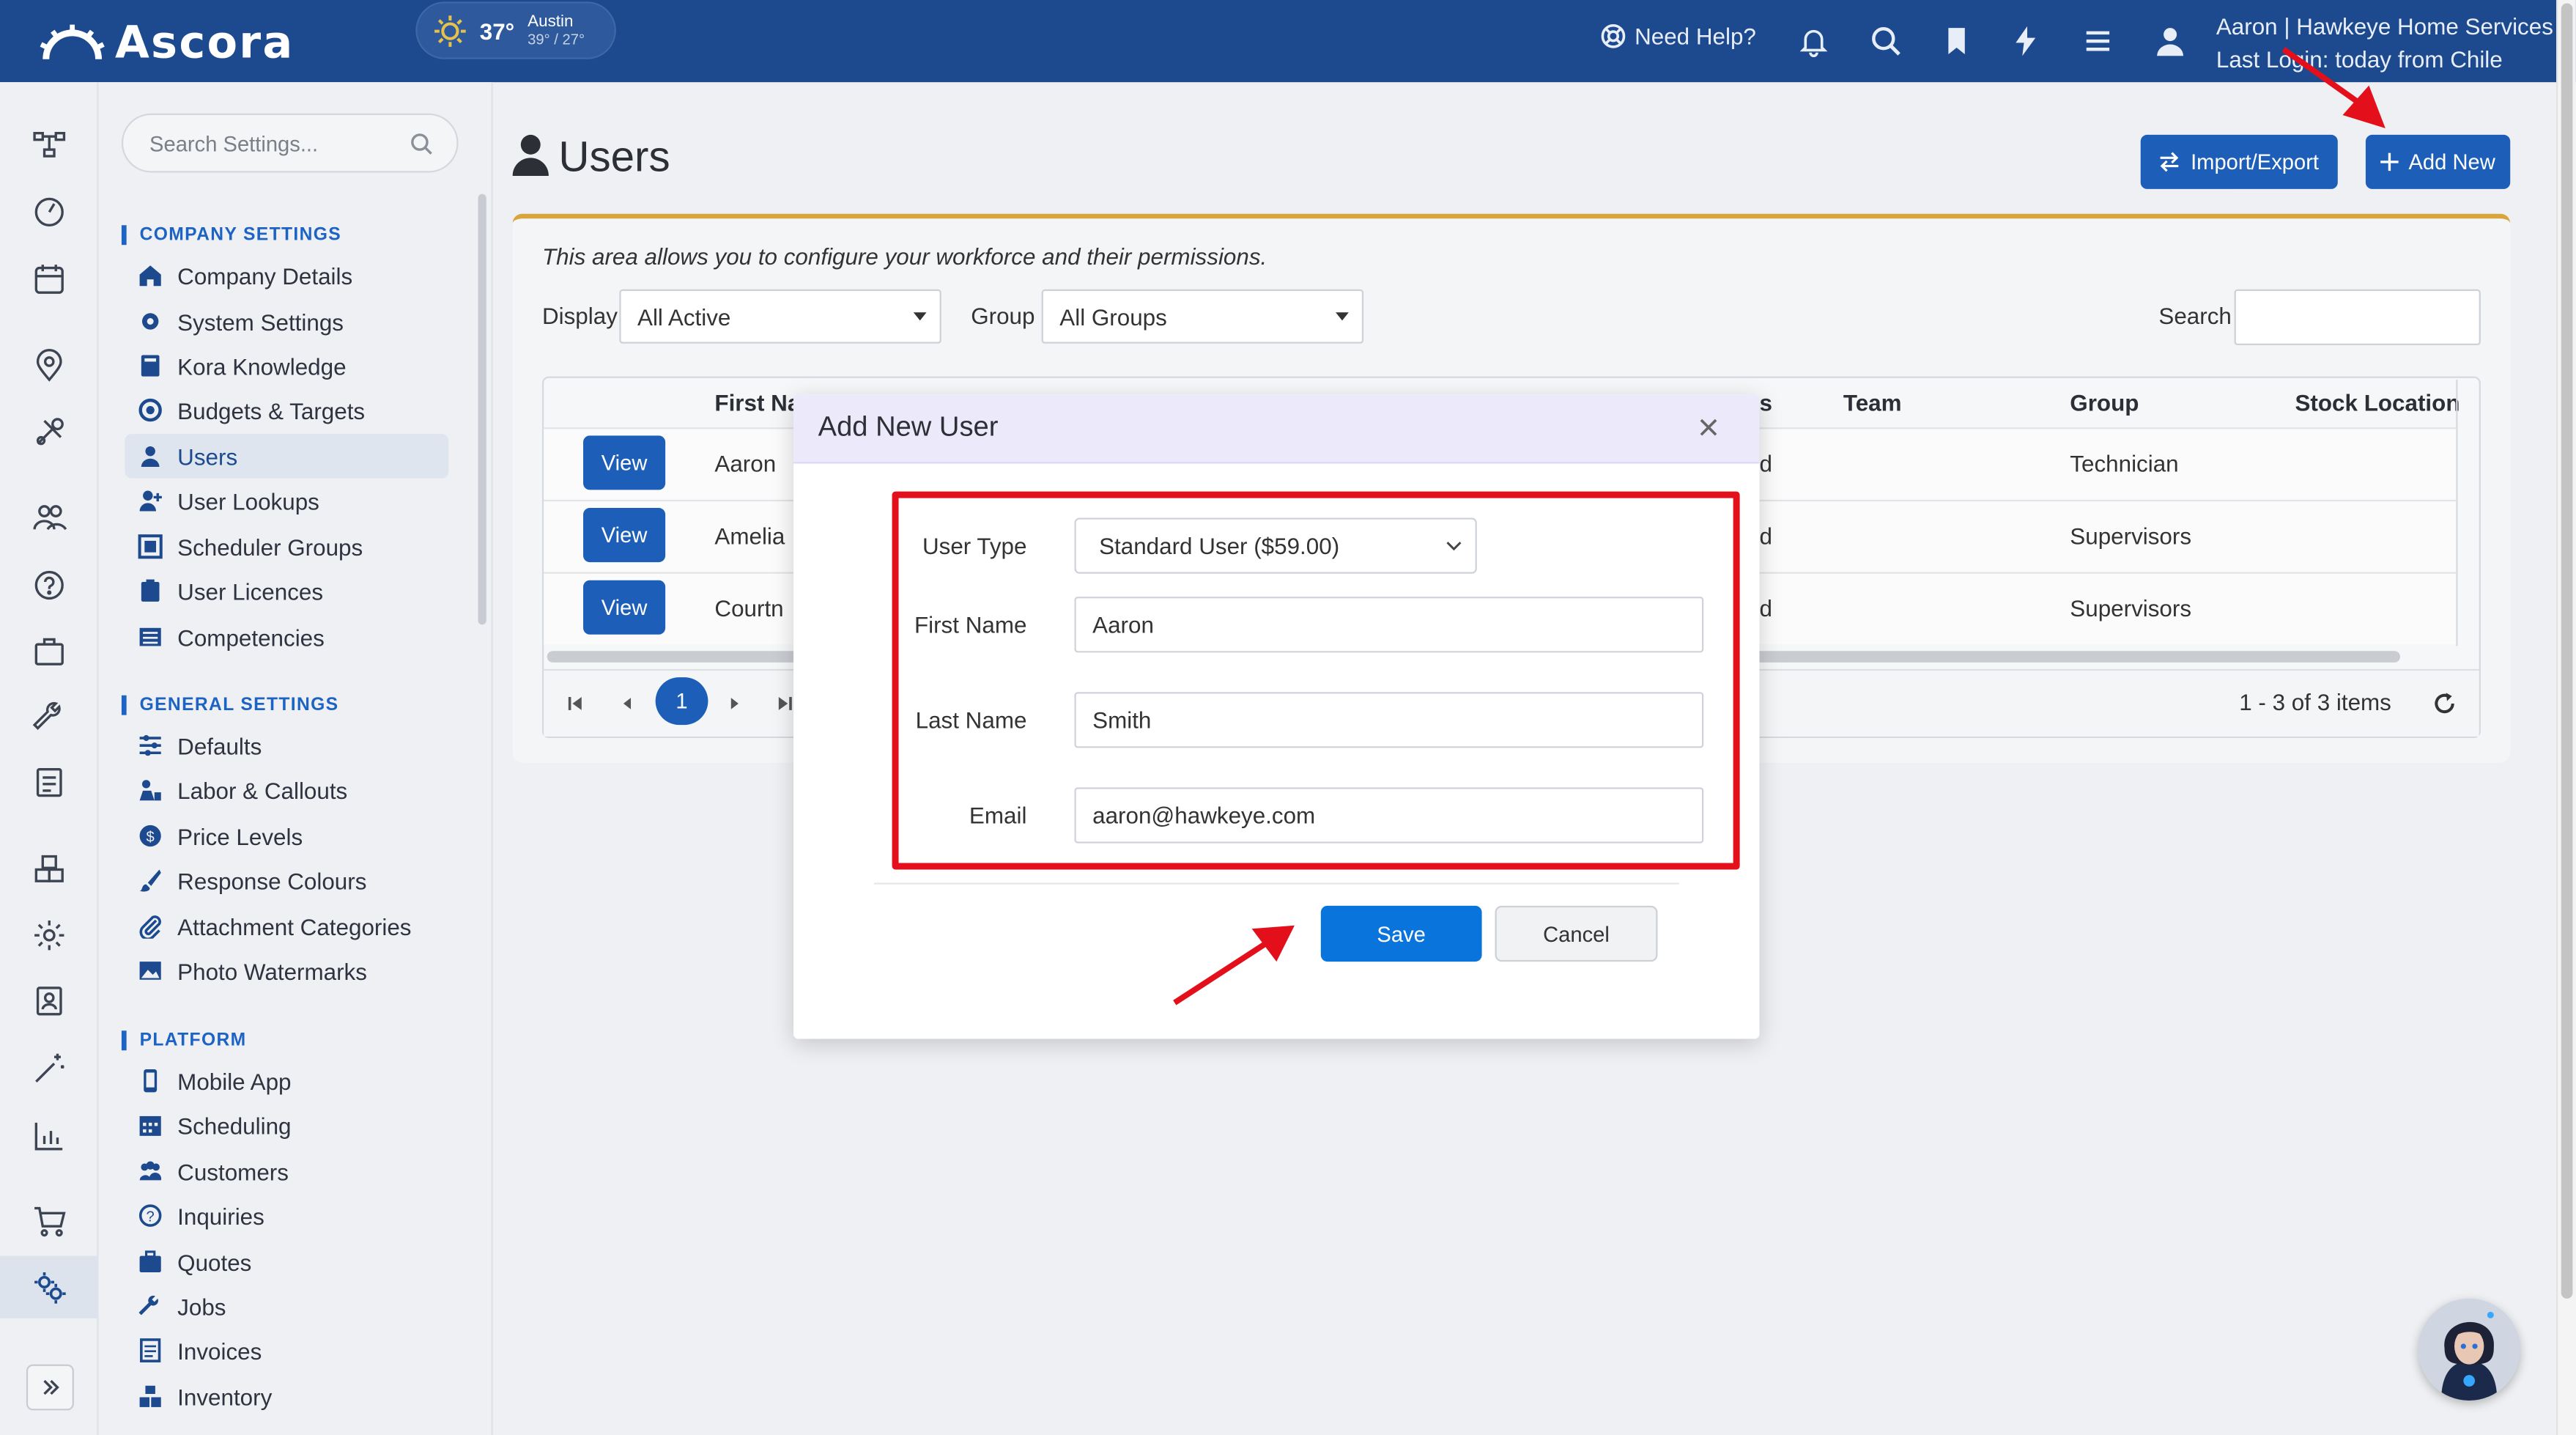  What do you see at coordinates (49, 212) in the screenshot?
I see `dashboard-icon` at bounding box center [49, 212].